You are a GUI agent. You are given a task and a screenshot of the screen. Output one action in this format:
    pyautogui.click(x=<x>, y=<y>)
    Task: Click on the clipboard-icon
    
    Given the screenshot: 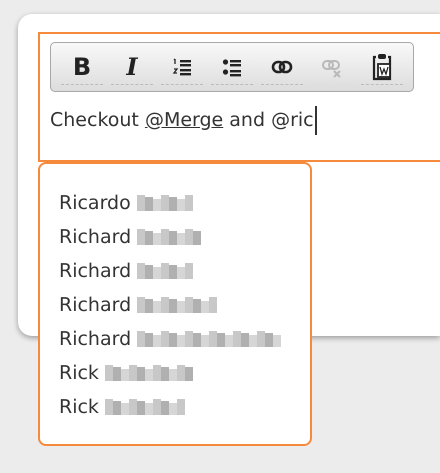 What is the action you would take?
    pyautogui.click(x=382, y=66)
    